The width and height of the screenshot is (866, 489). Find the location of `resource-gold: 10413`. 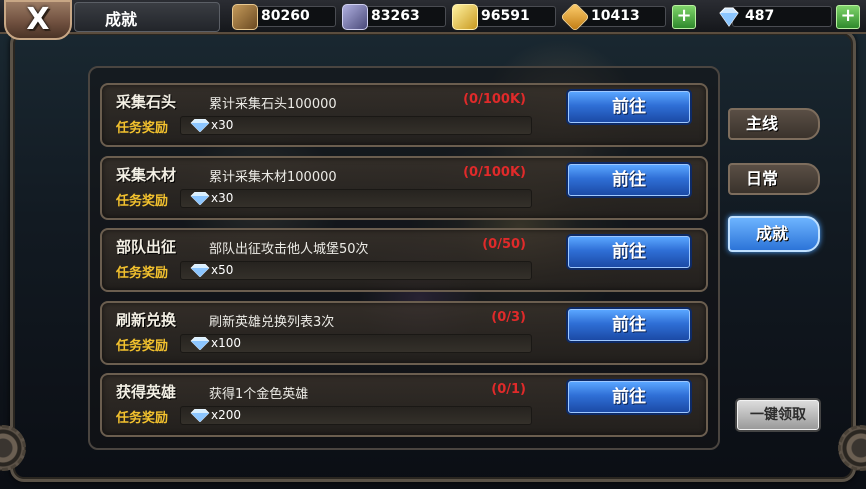

resource-gold: 10413 is located at coordinates (613, 17).